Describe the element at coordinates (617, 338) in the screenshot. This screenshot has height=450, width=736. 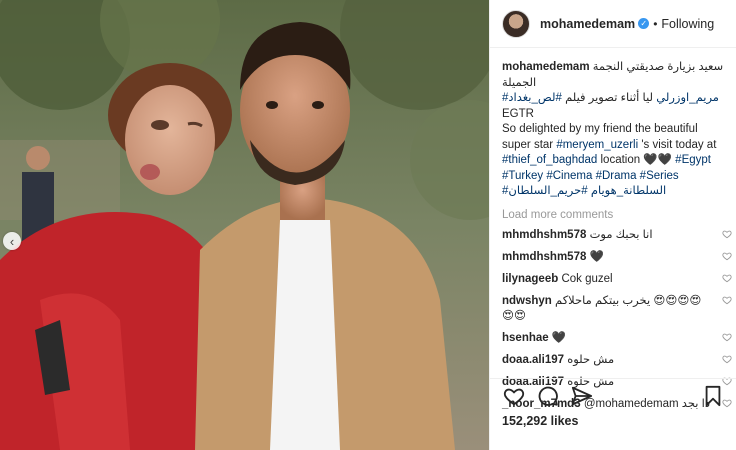
I see `comment-row: hsenhae 🖤` at that location.